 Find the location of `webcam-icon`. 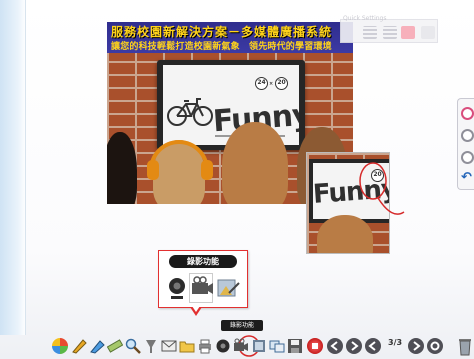

webcam-icon is located at coordinates (177, 288).